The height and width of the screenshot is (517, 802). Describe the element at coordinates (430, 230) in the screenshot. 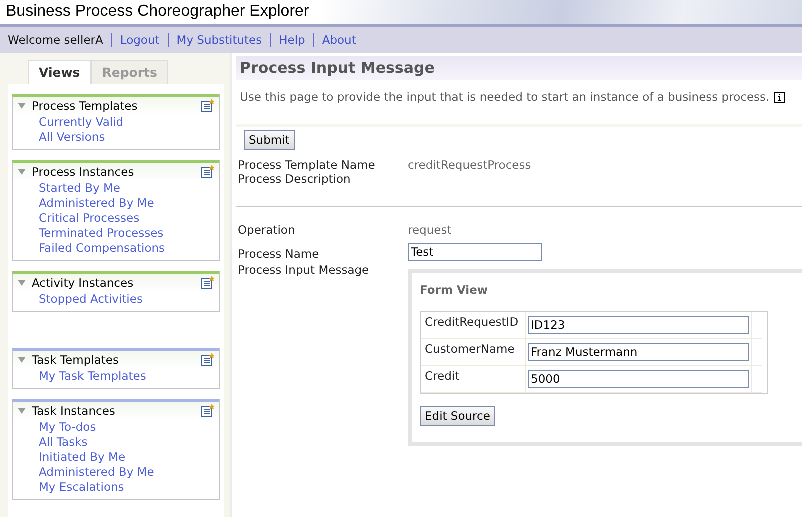

I see `field-value: request` at that location.